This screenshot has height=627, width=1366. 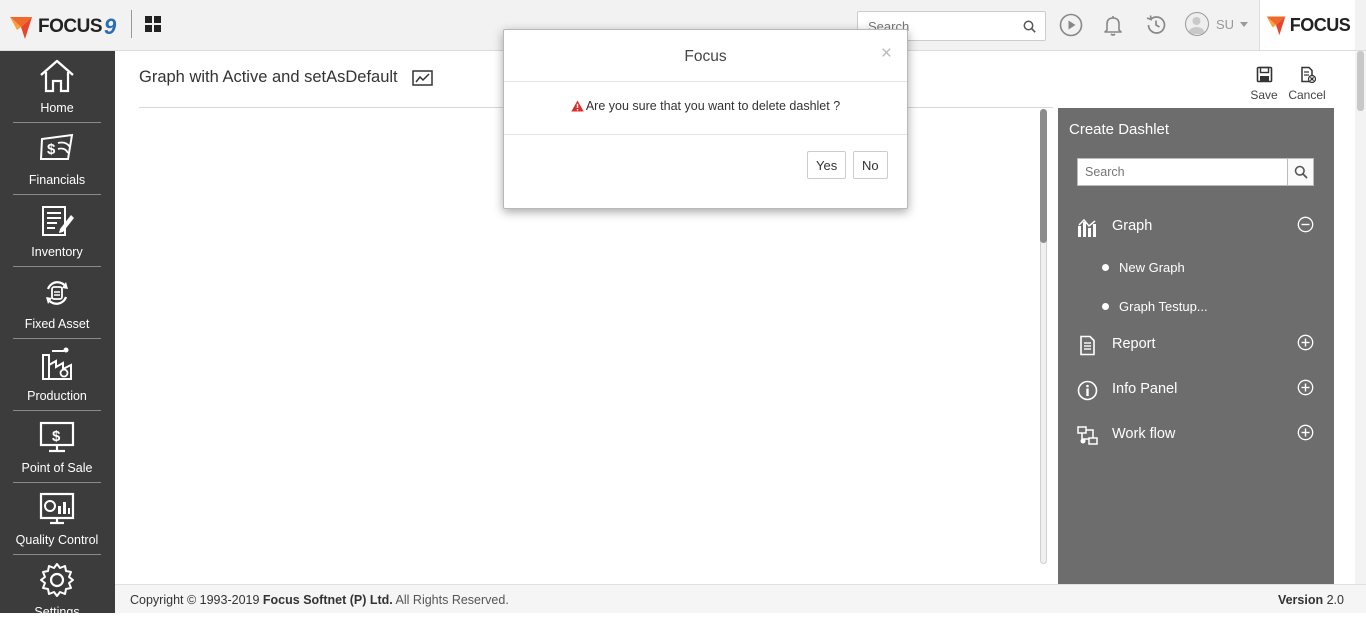 What do you see at coordinates (57, 293) in the screenshot?
I see `fixed-asset-icon` at bounding box center [57, 293].